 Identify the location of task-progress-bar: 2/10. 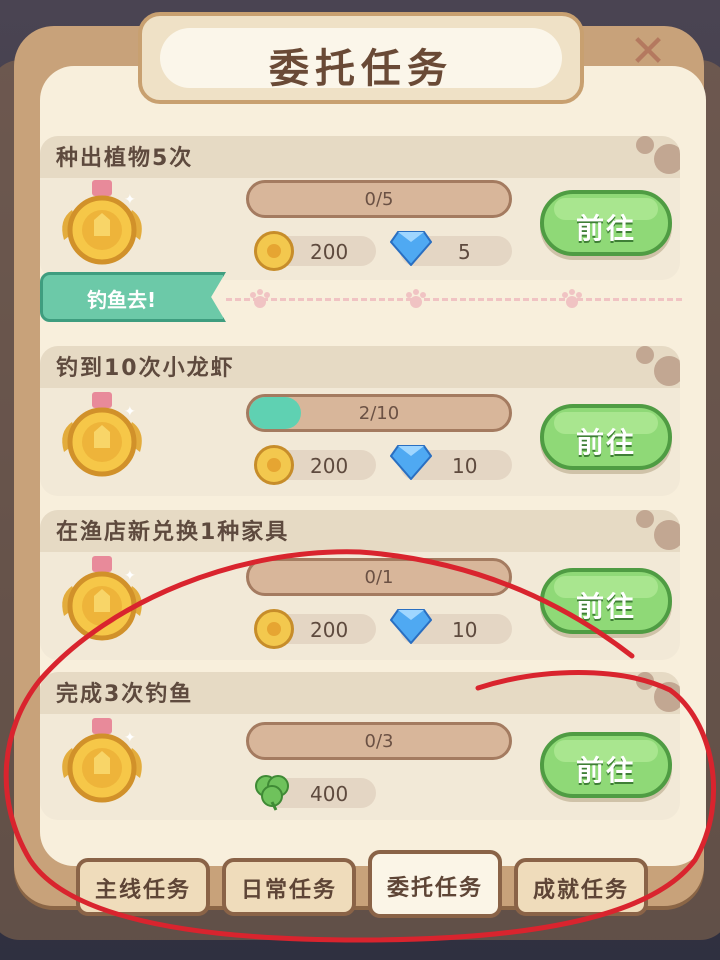
(379, 413).